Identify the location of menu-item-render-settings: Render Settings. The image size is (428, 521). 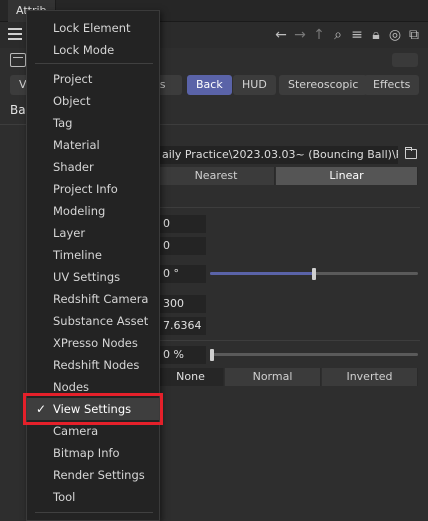
(93, 475).